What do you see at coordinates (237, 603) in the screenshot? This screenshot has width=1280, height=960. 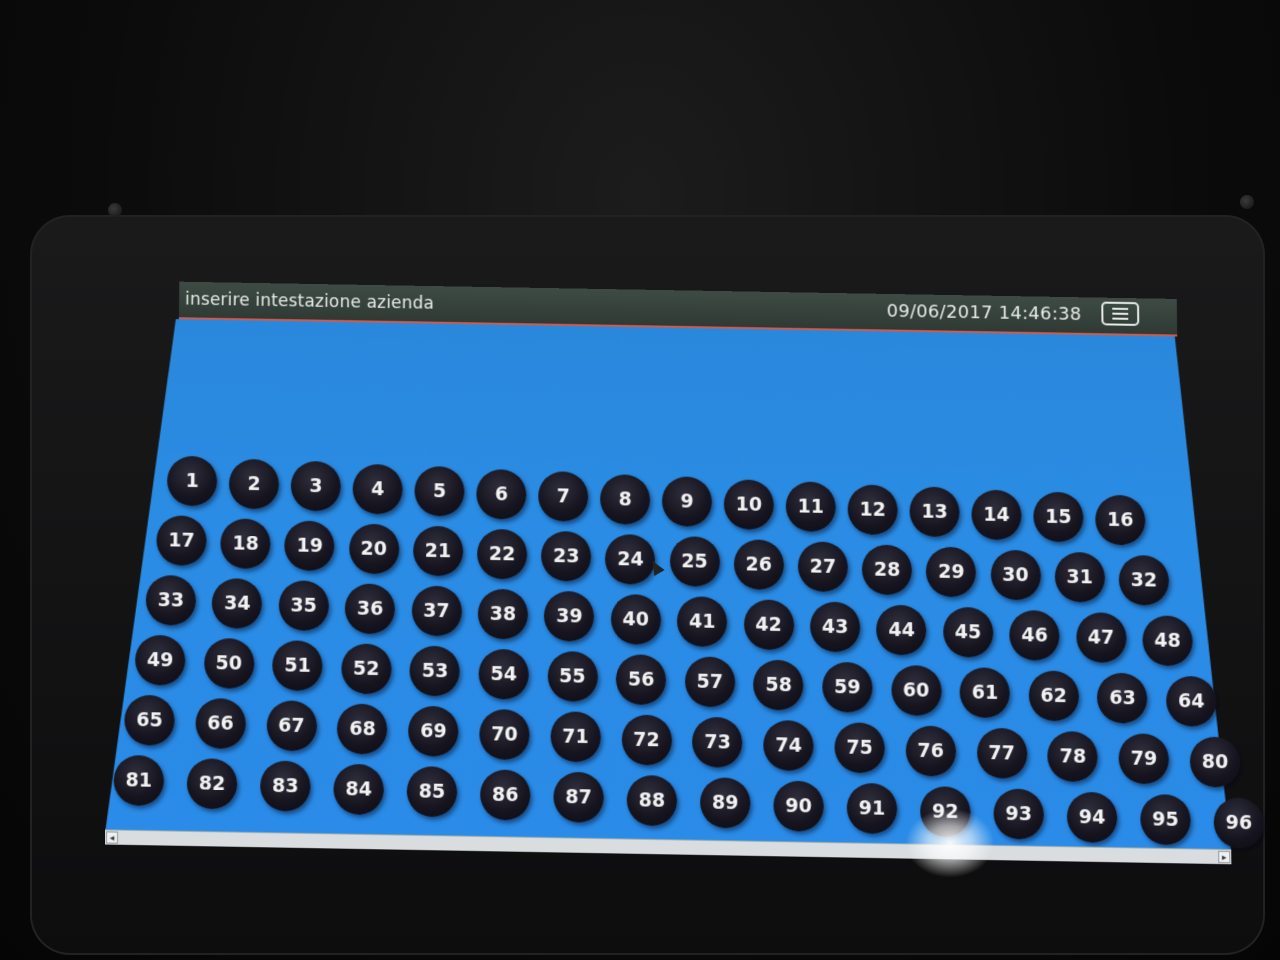 I see `number-button-34: 34` at bounding box center [237, 603].